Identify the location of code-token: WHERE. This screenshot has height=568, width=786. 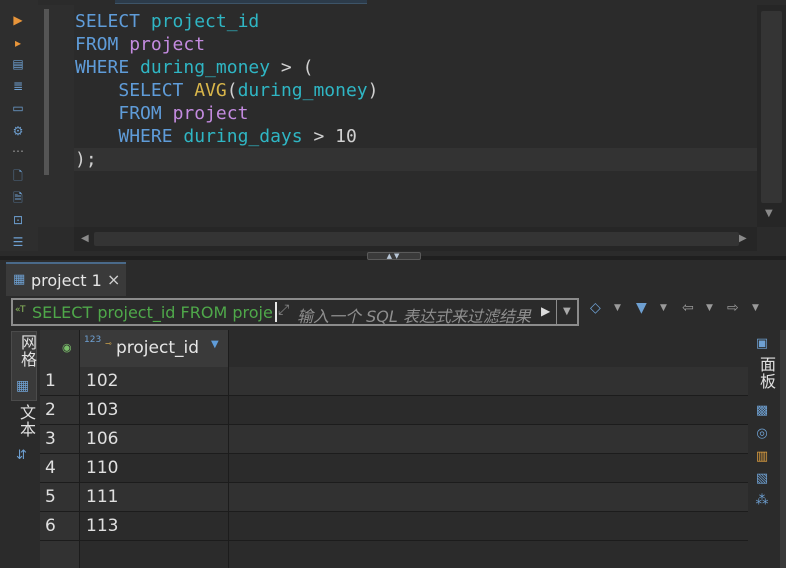
(102, 67).